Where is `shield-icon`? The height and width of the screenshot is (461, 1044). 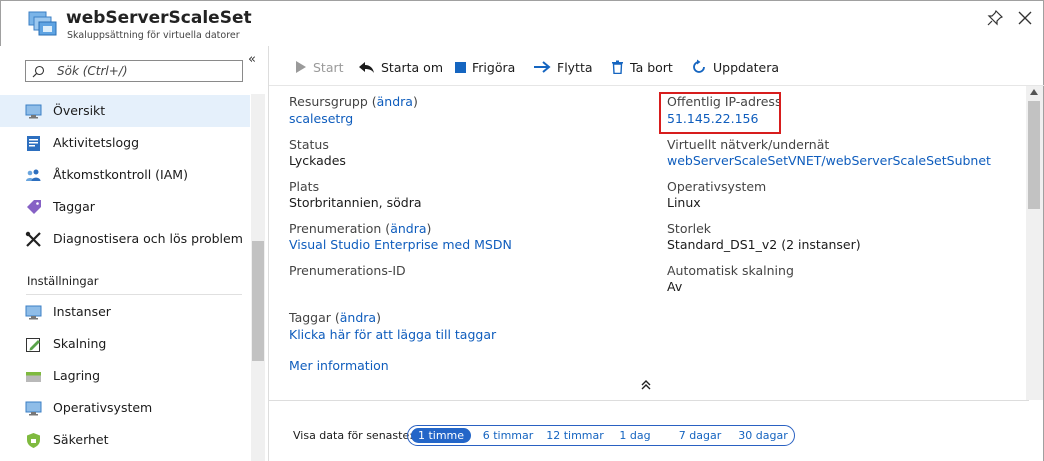 shield-icon is located at coordinates (33, 440).